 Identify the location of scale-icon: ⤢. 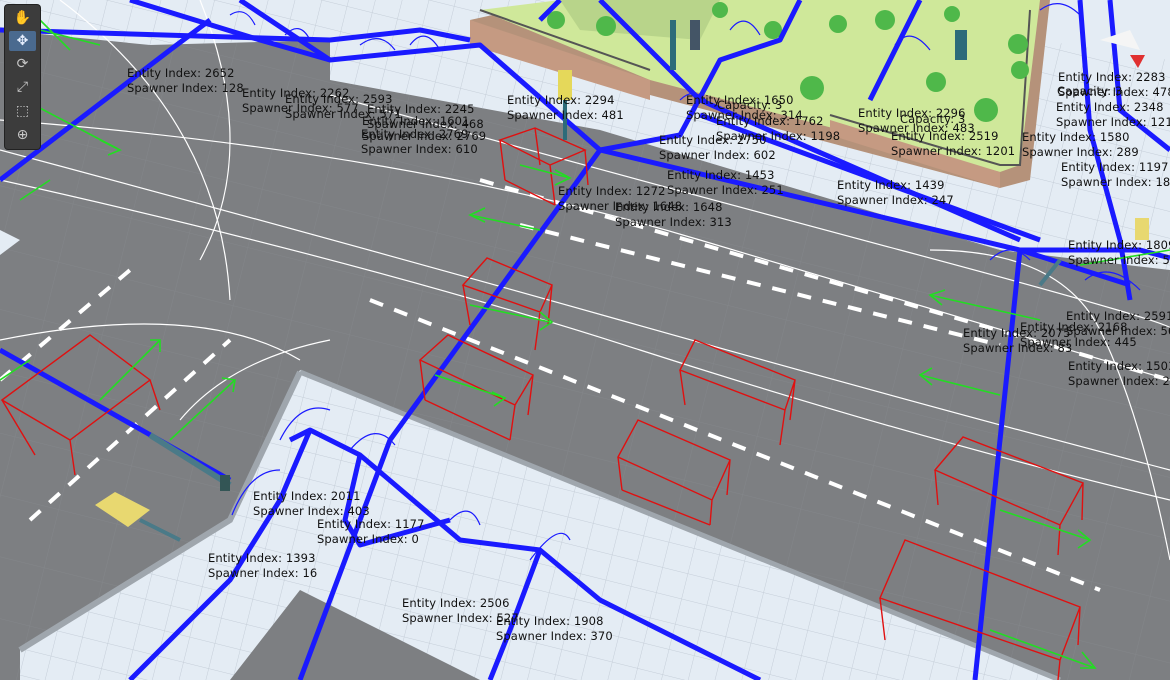
(22, 87).